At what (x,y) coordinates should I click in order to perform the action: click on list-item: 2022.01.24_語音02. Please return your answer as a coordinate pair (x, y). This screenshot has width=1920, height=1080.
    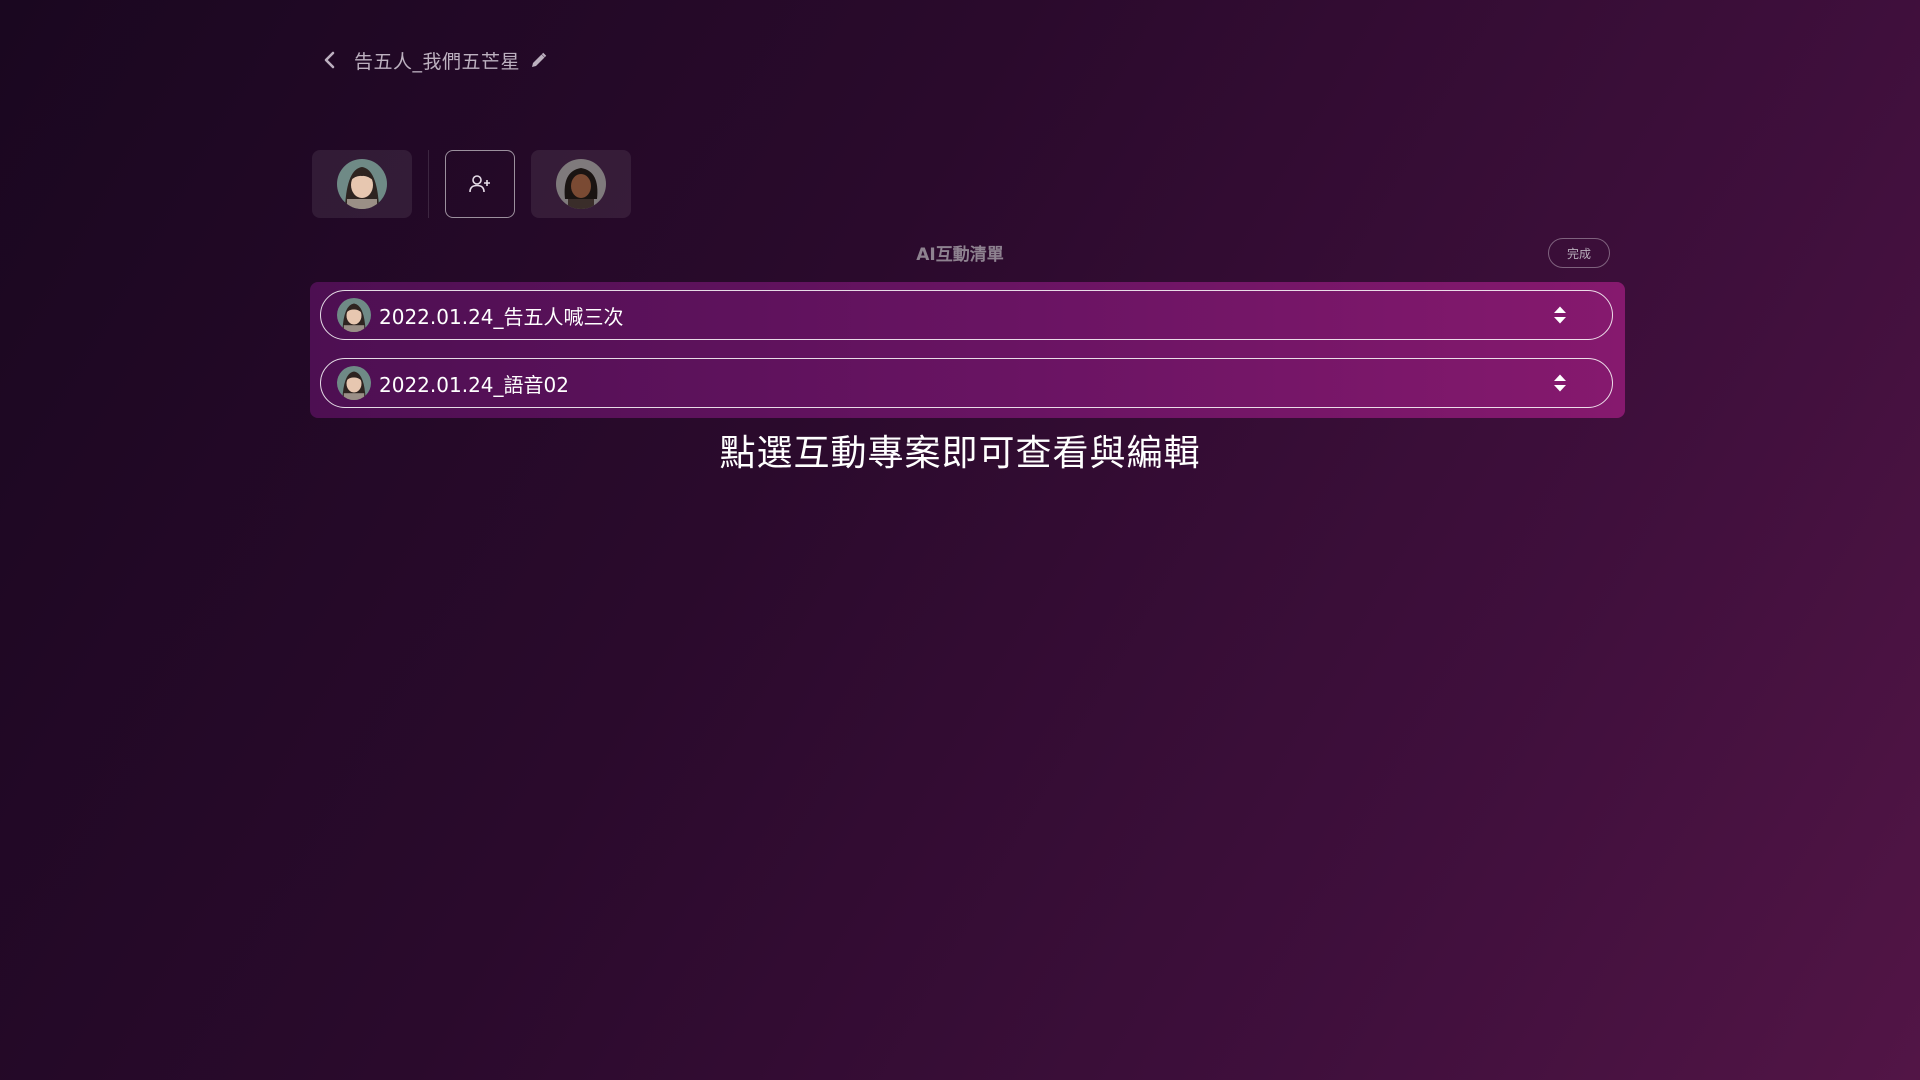
    Looking at the image, I should click on (966, 383).